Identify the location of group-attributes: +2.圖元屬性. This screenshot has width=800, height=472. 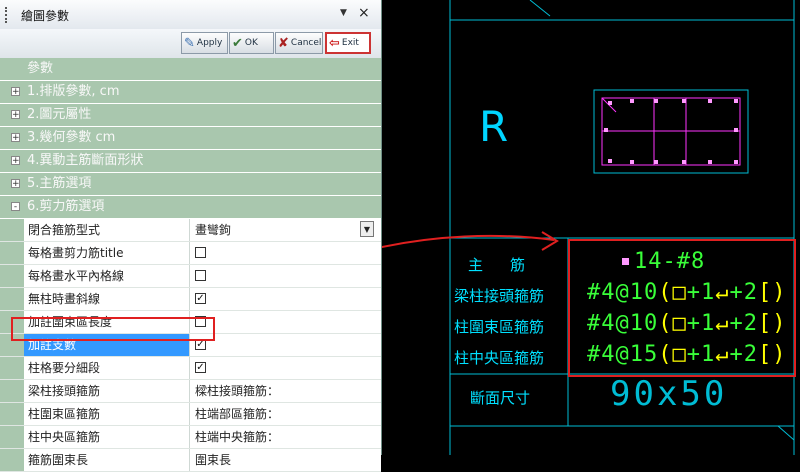
(190, 115).